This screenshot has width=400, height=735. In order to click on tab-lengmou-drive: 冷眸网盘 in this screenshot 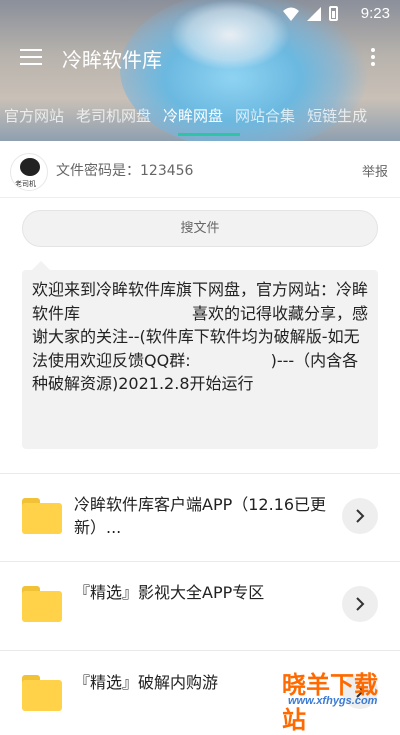, I will do `click(193, 116)`.